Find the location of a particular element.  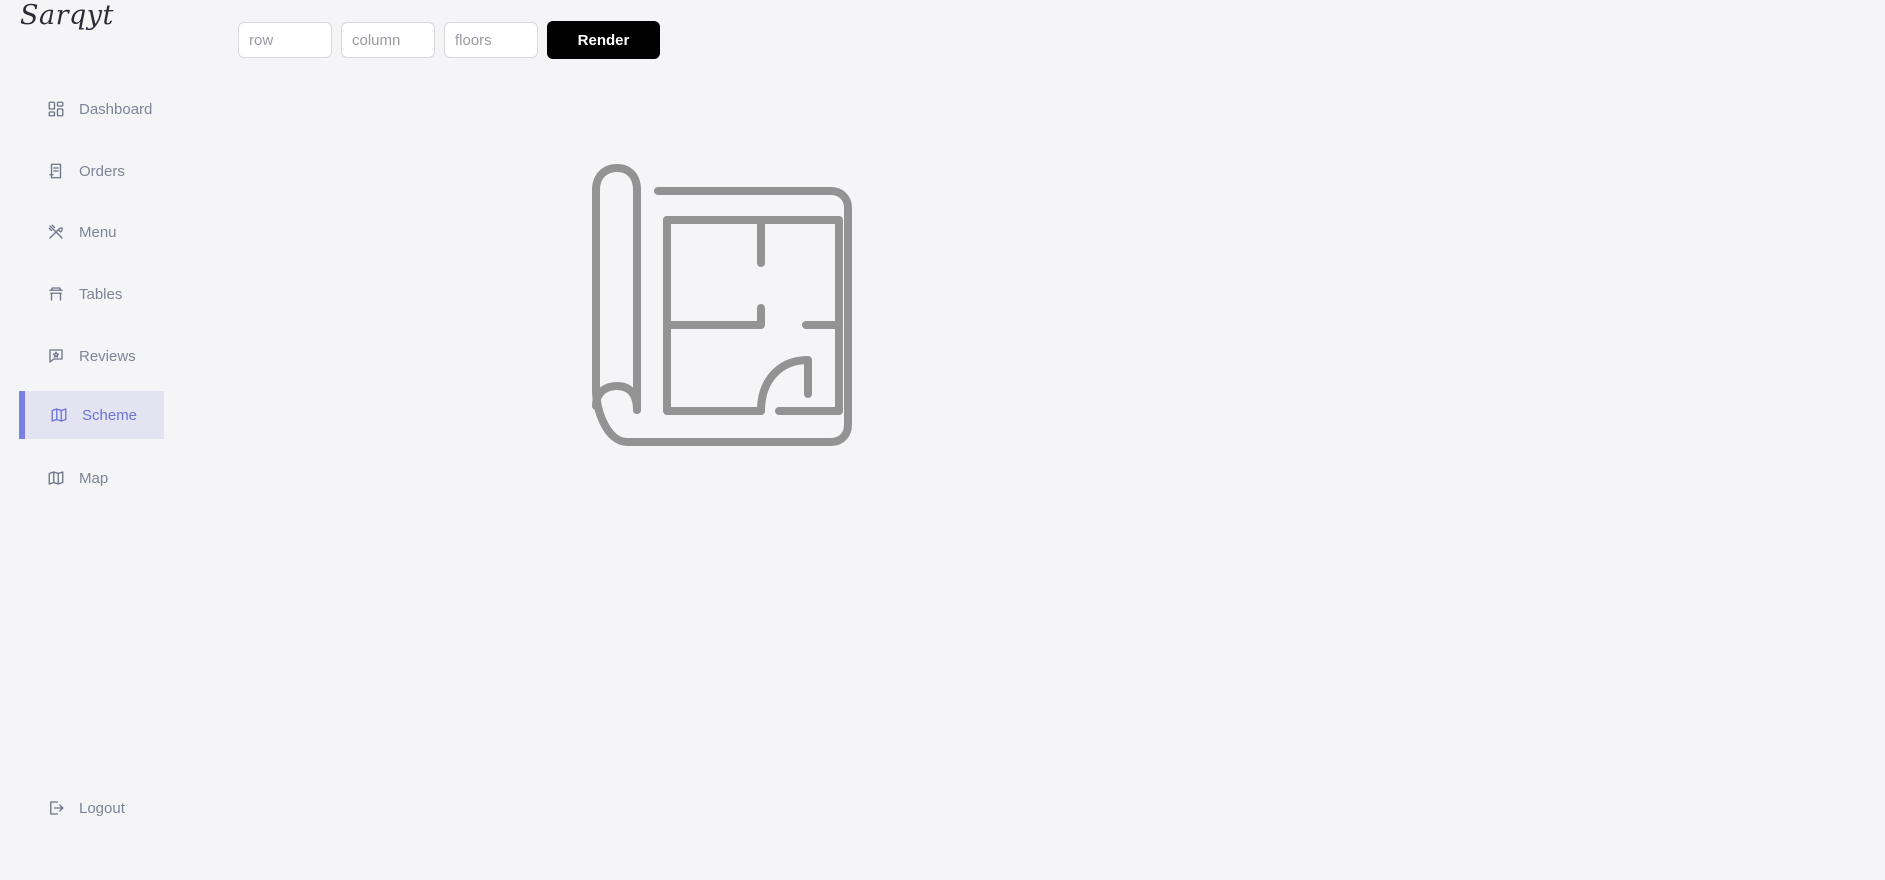

scheme-toolbar: Render is located at coordinates (449, 40).